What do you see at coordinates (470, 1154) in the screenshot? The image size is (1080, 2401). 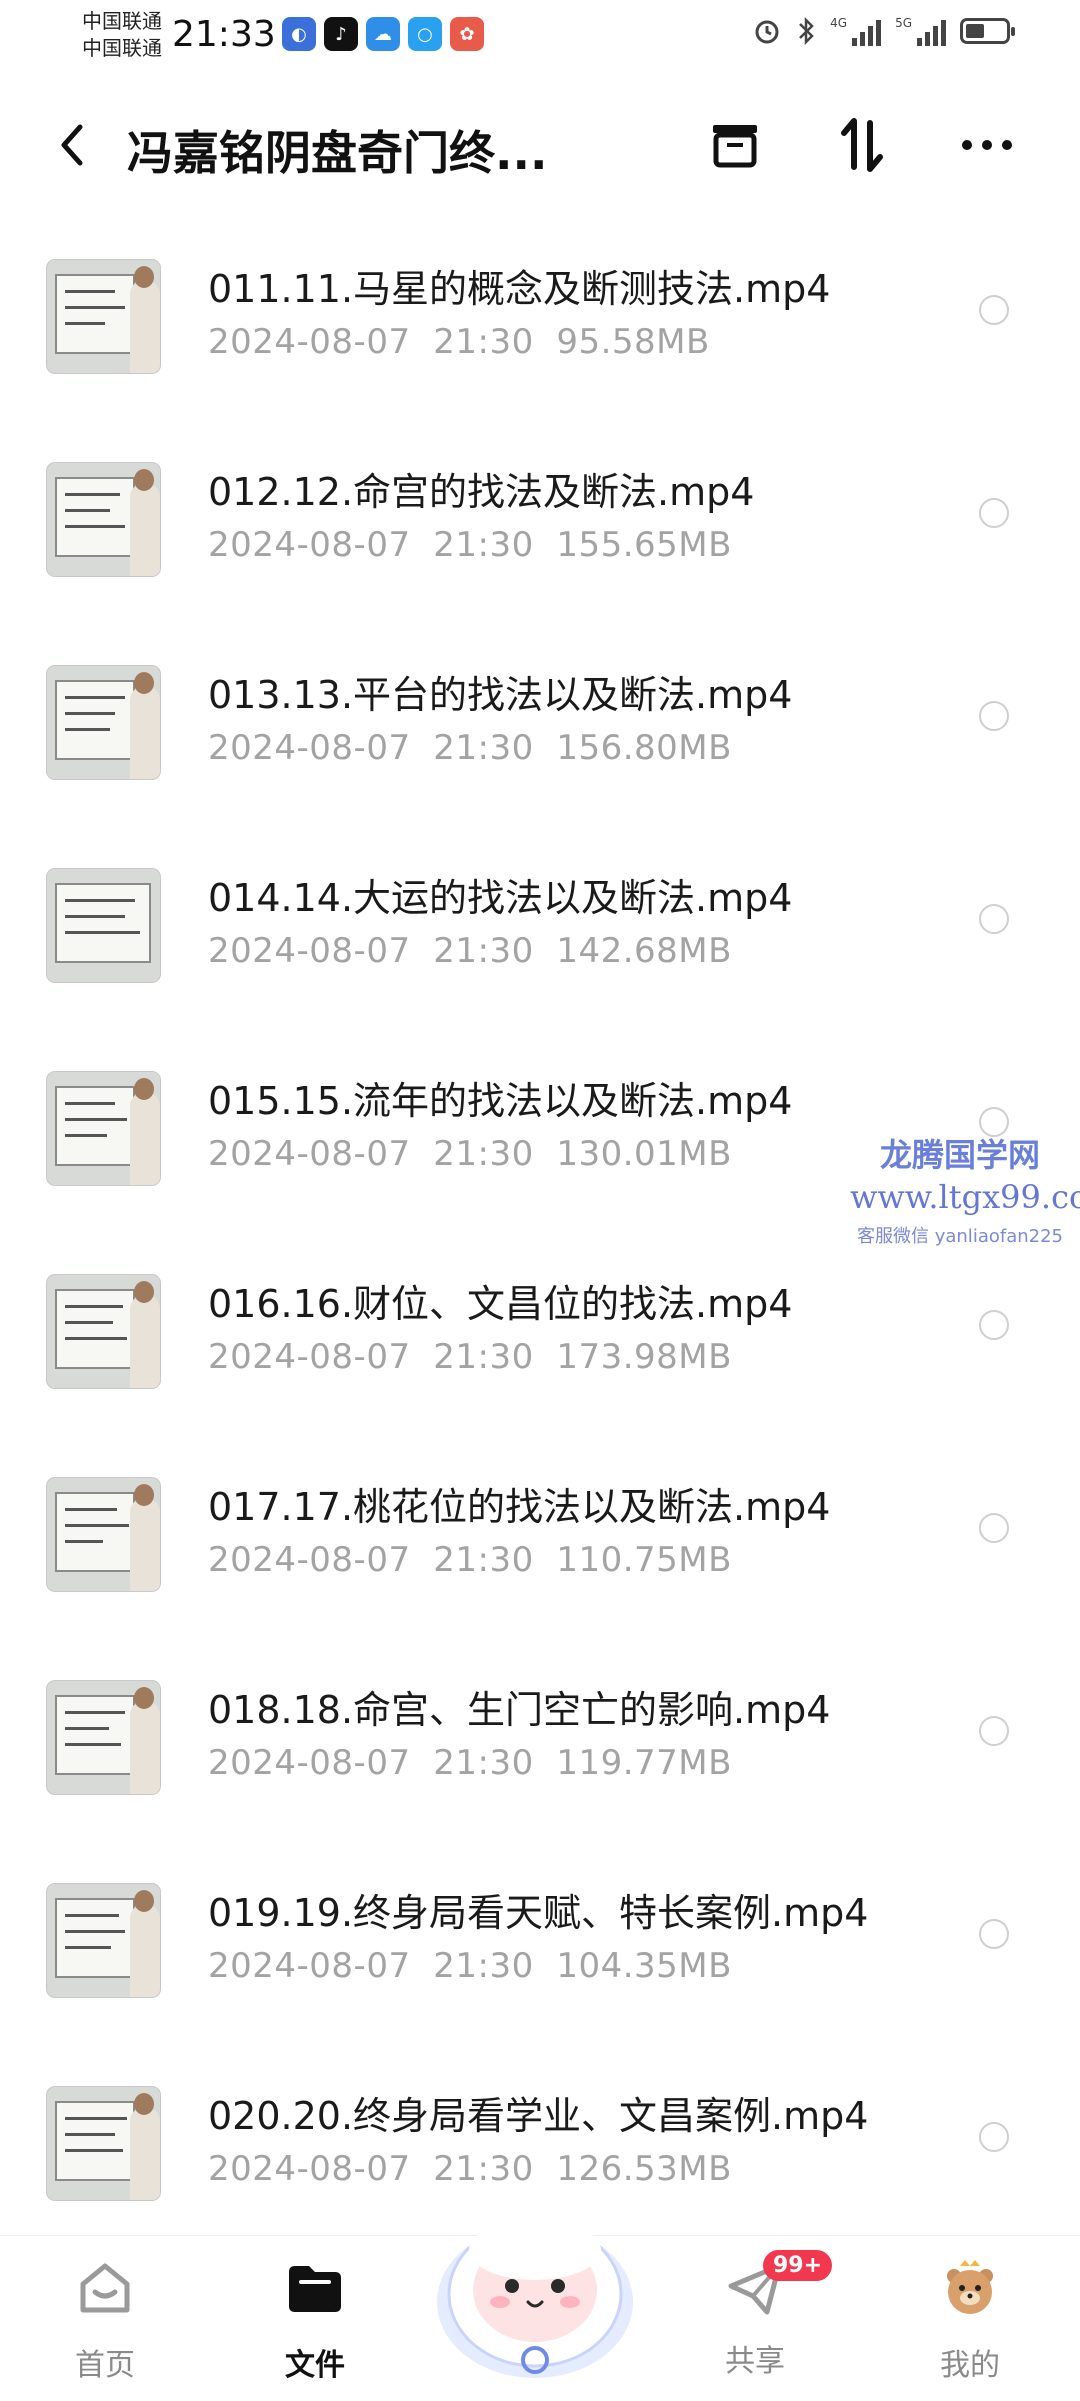 I see `file-meta: 2024-08-07 21:30 130.01MB` at bounding box center [470, 1154].